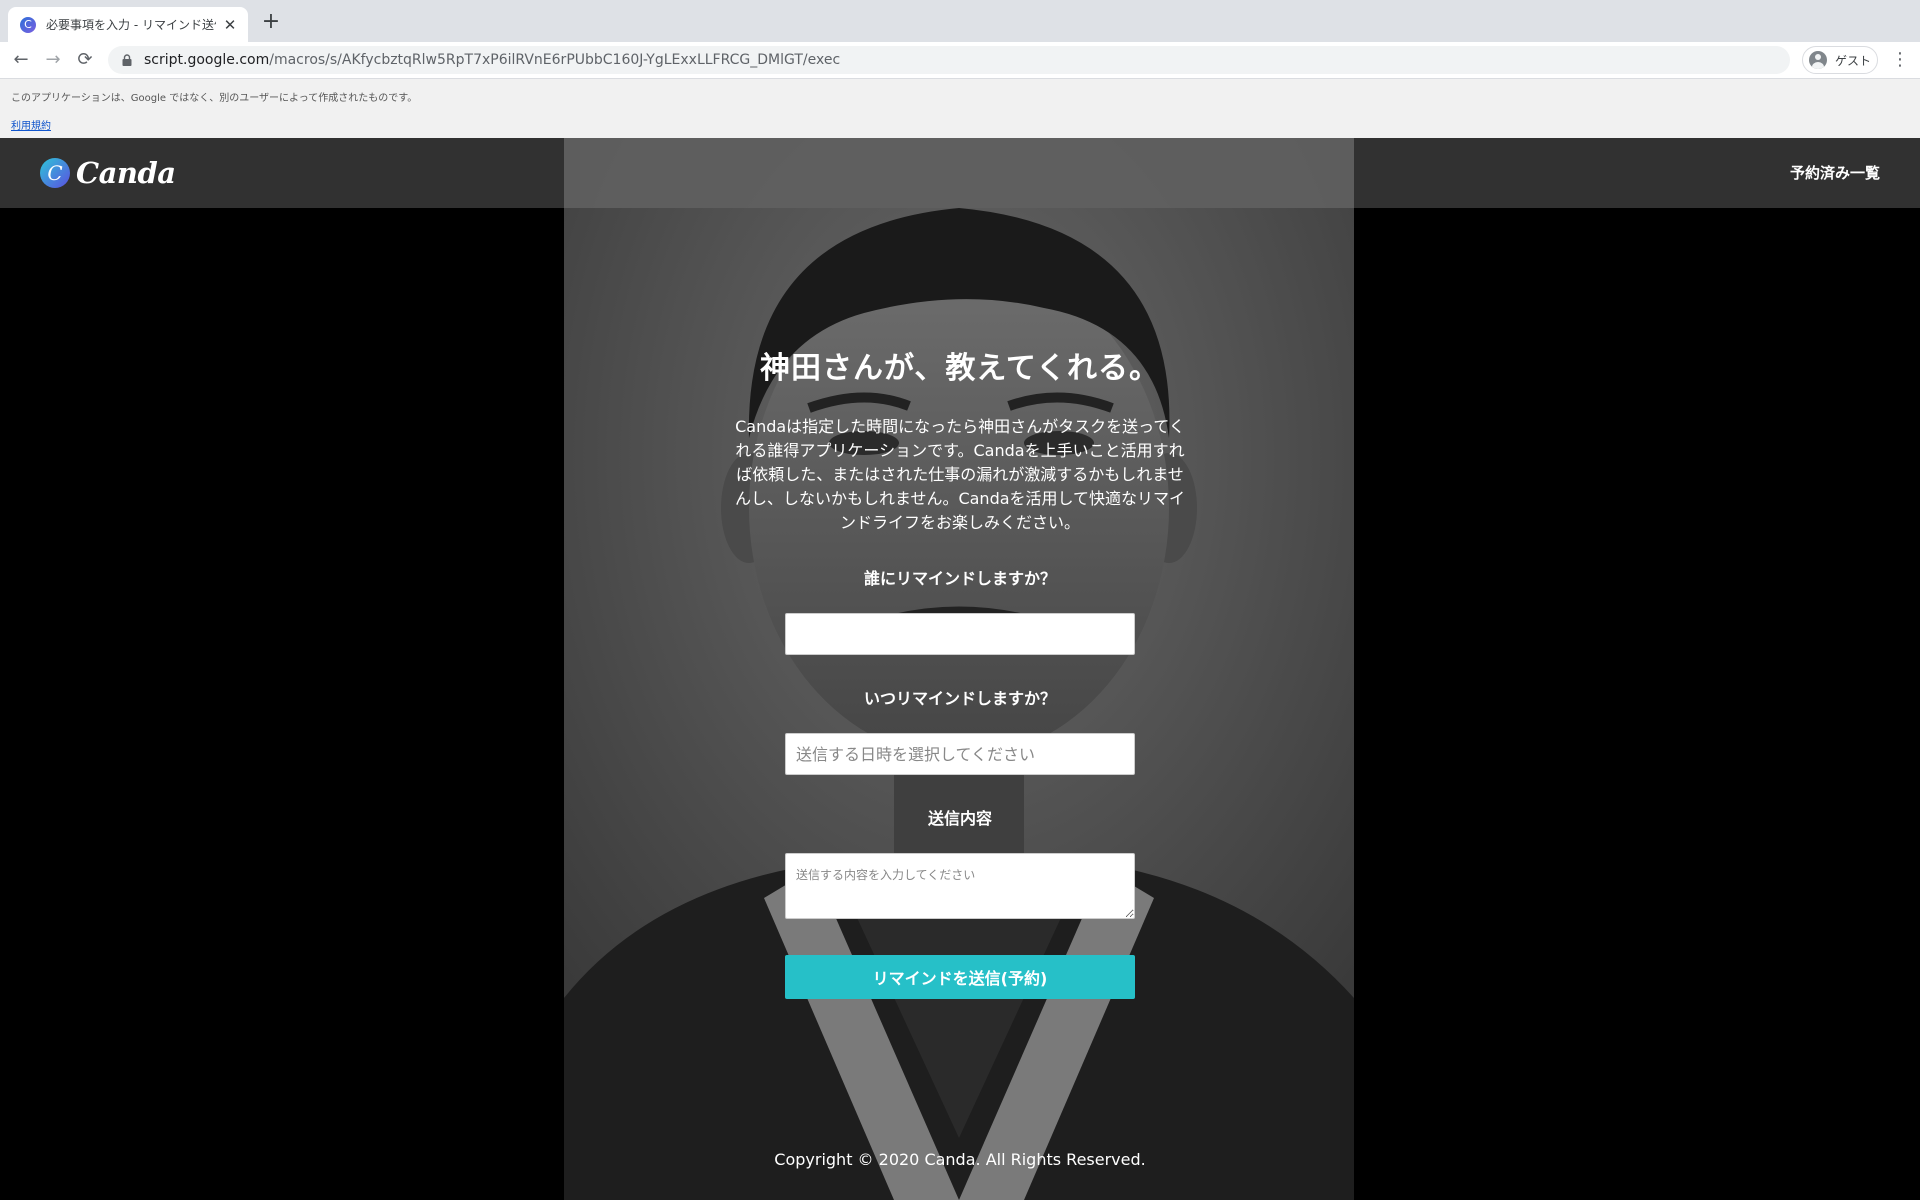 This screenshot has height=1200, width=1920. I want to click on reload-icon: ⟳, so click(85, 60).